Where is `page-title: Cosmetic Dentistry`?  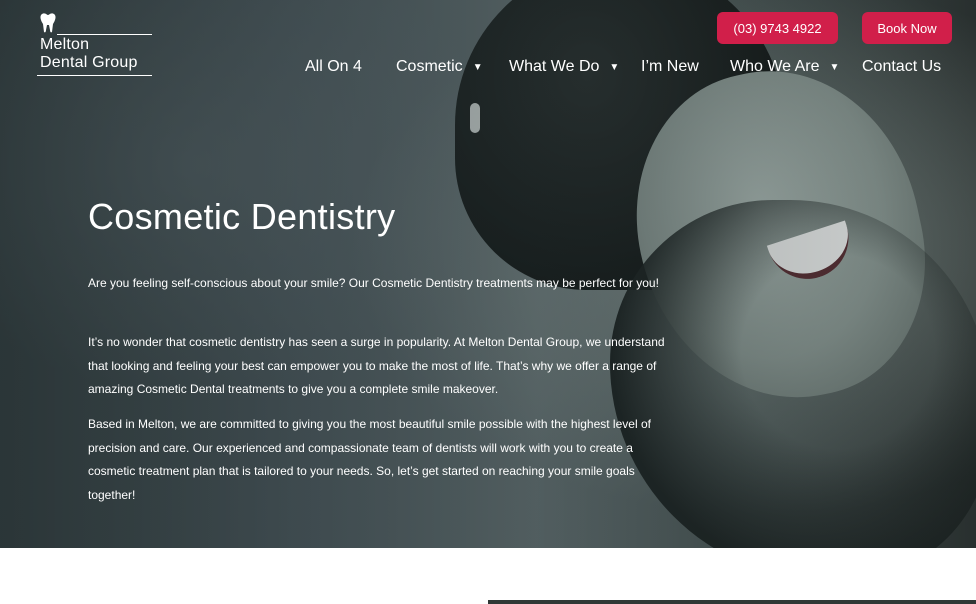
page-title: Cosmetic Dentistry is located at coordinates (242, 216).